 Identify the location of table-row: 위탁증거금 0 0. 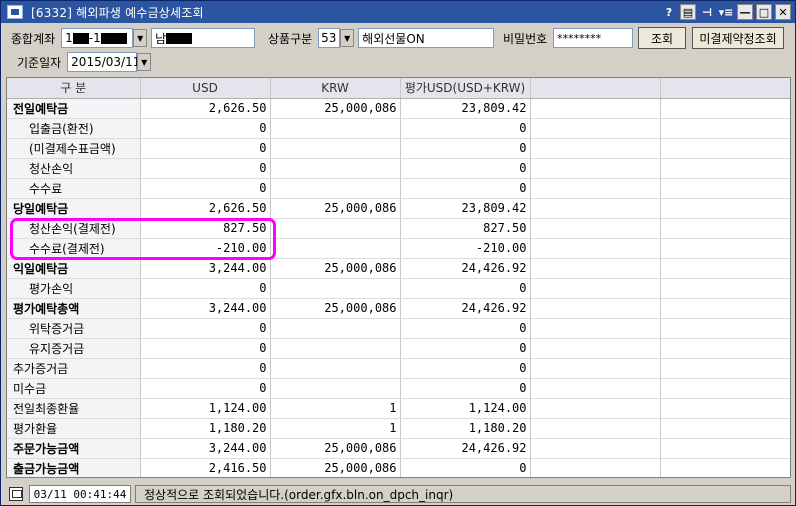
(398, 328).